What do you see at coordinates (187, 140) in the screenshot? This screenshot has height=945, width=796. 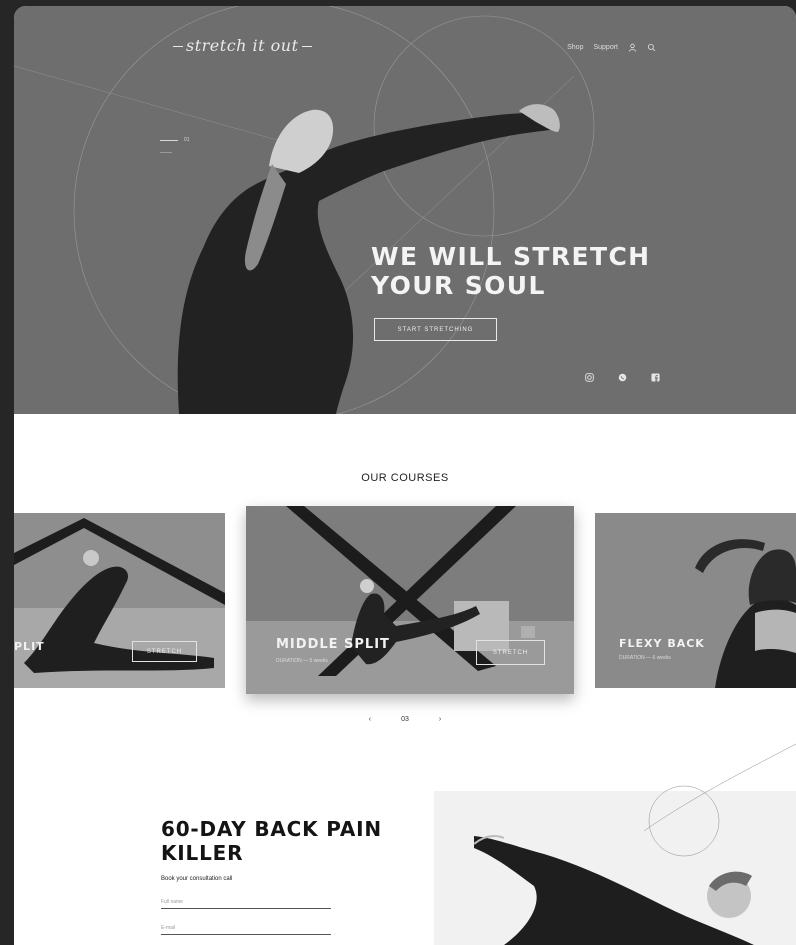 I see `slide-number: 01` at bounding box center [187, 140].